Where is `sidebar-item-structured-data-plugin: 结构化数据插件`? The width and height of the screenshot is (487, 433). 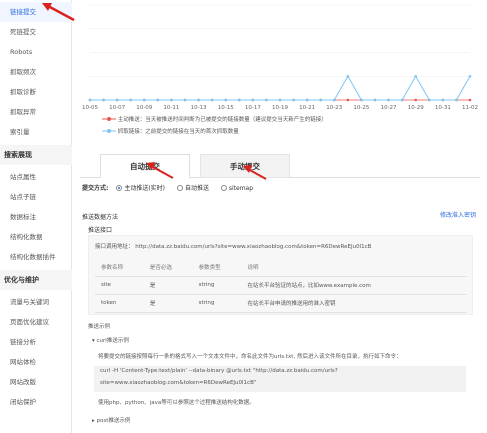 sidebar-item-structured-data-plugin: 结构化数据插件 is located at coordinates (36, 257).